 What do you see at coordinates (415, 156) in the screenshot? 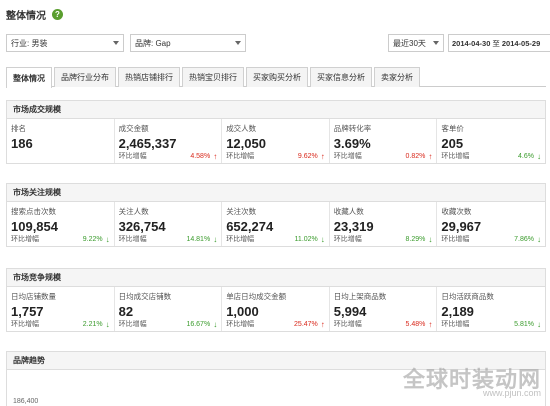
I see `change-value: 0.82%` at bounding box center [415, 156].